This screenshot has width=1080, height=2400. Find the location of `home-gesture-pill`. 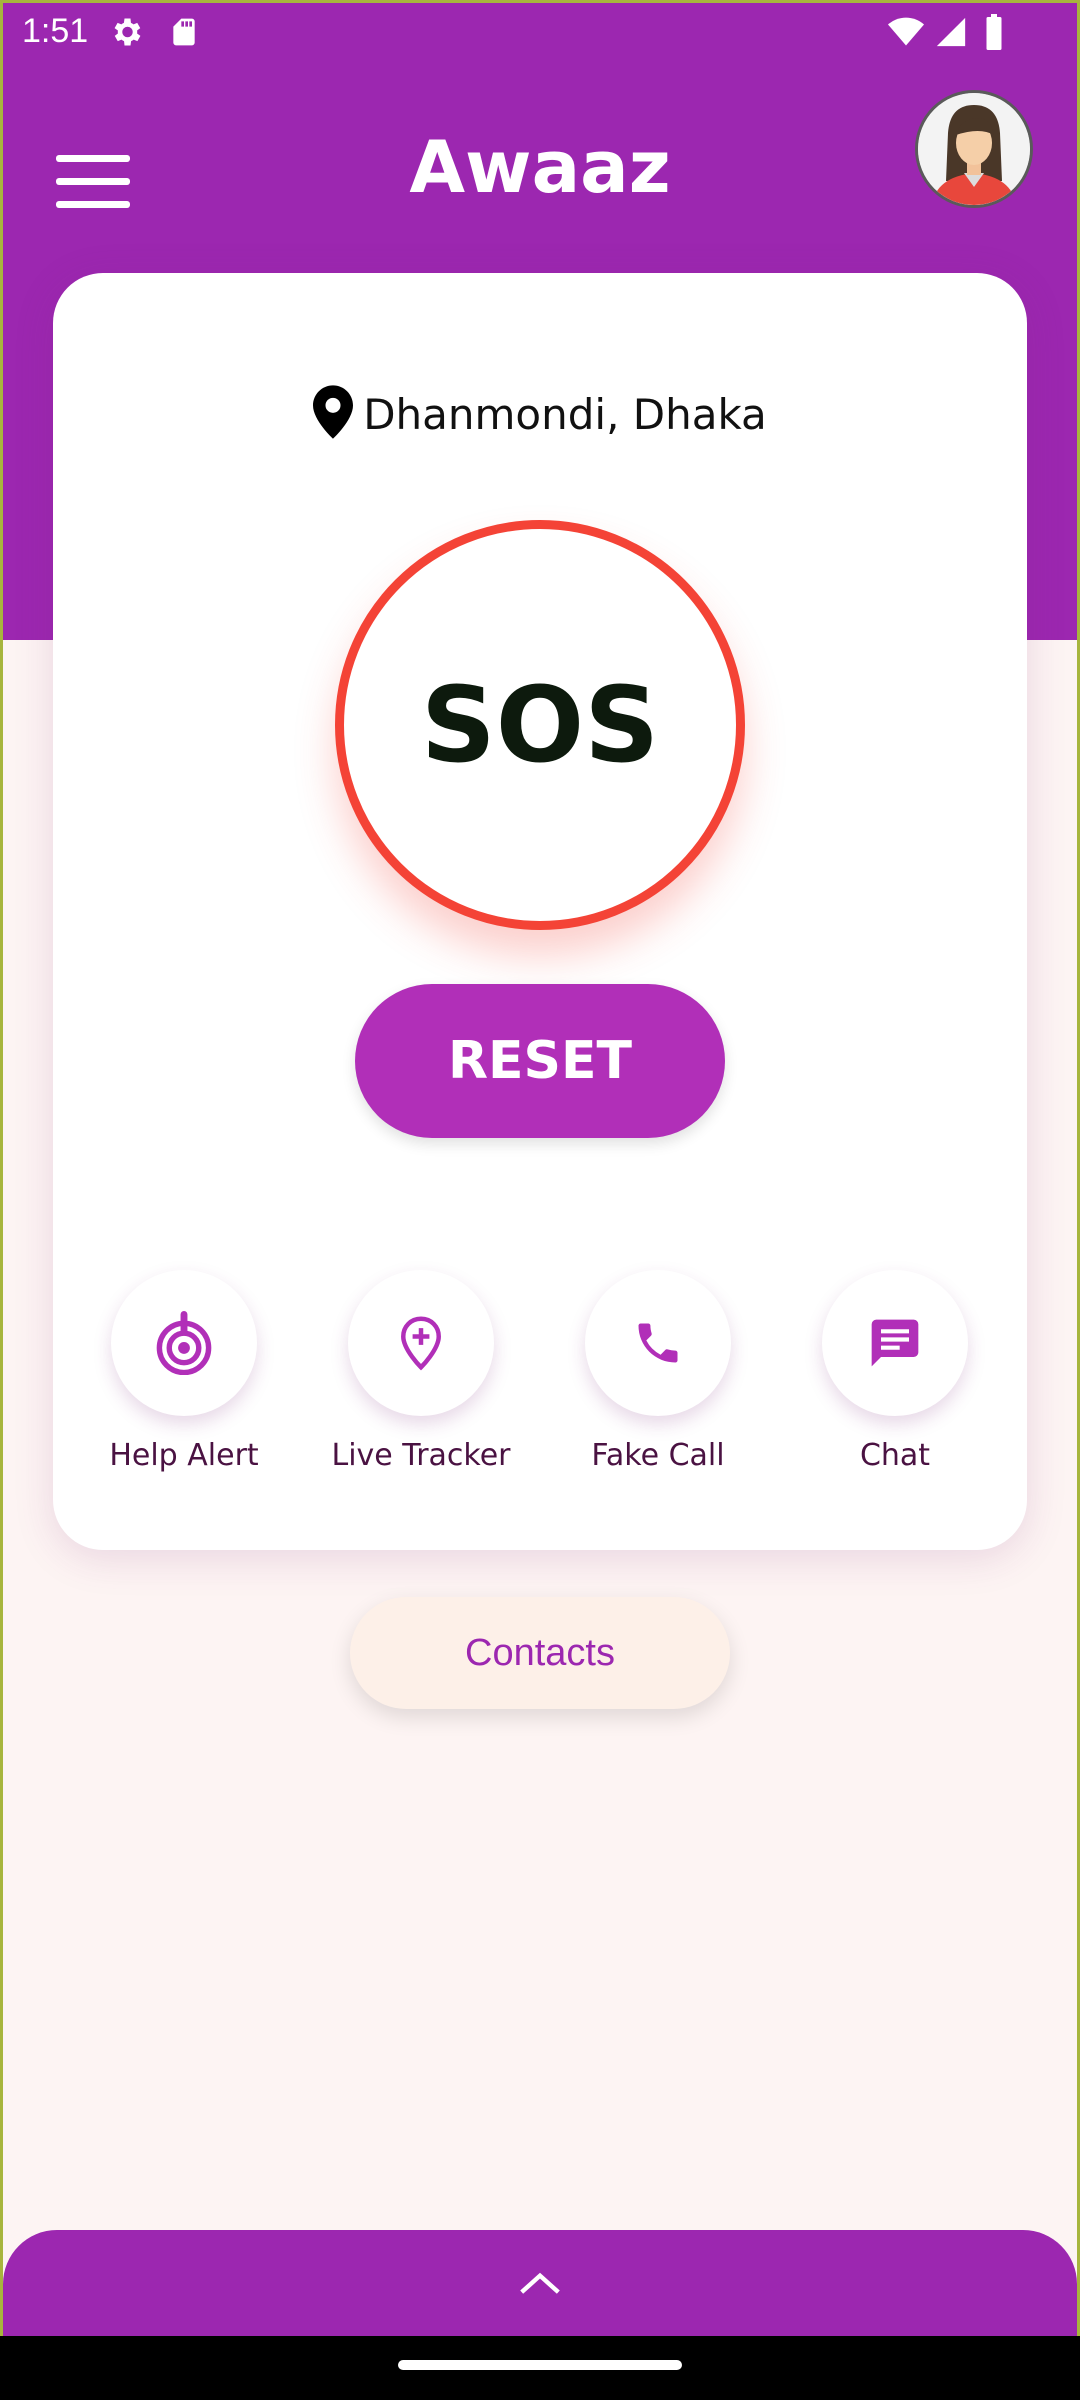

home-gesture-pill is located at coordinates (540, 2365).